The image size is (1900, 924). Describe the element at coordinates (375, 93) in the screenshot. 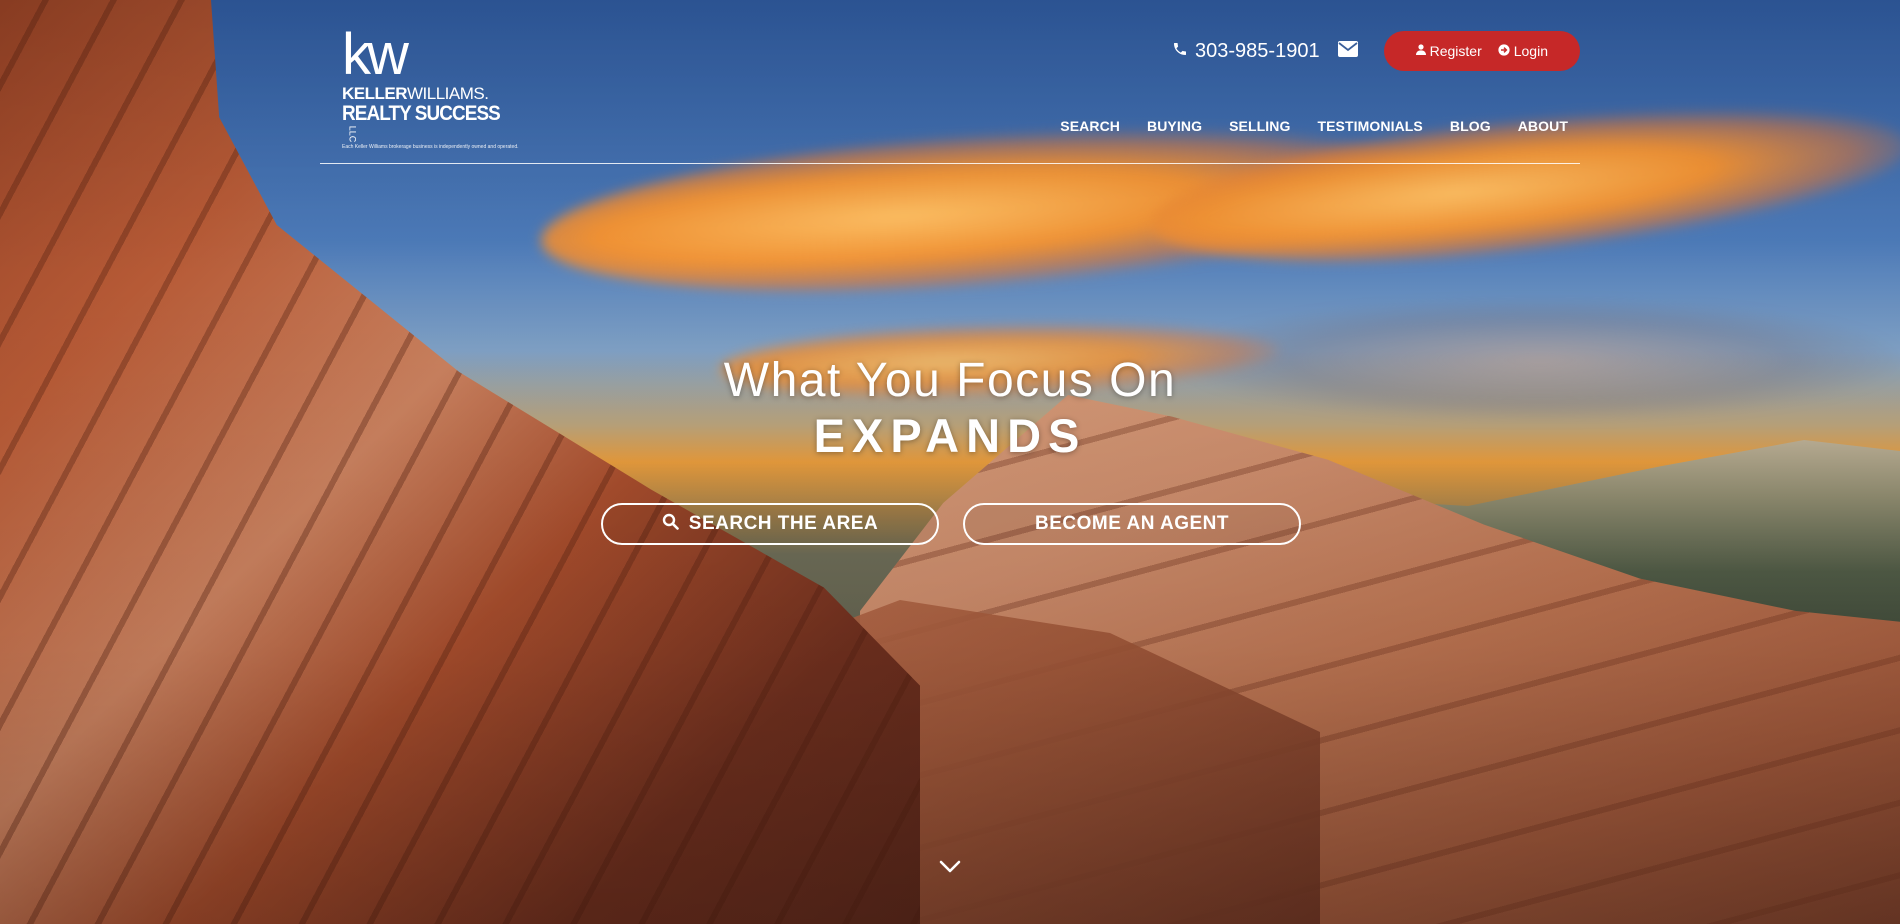

I see `logo-name-bold: KELLER` at that location.